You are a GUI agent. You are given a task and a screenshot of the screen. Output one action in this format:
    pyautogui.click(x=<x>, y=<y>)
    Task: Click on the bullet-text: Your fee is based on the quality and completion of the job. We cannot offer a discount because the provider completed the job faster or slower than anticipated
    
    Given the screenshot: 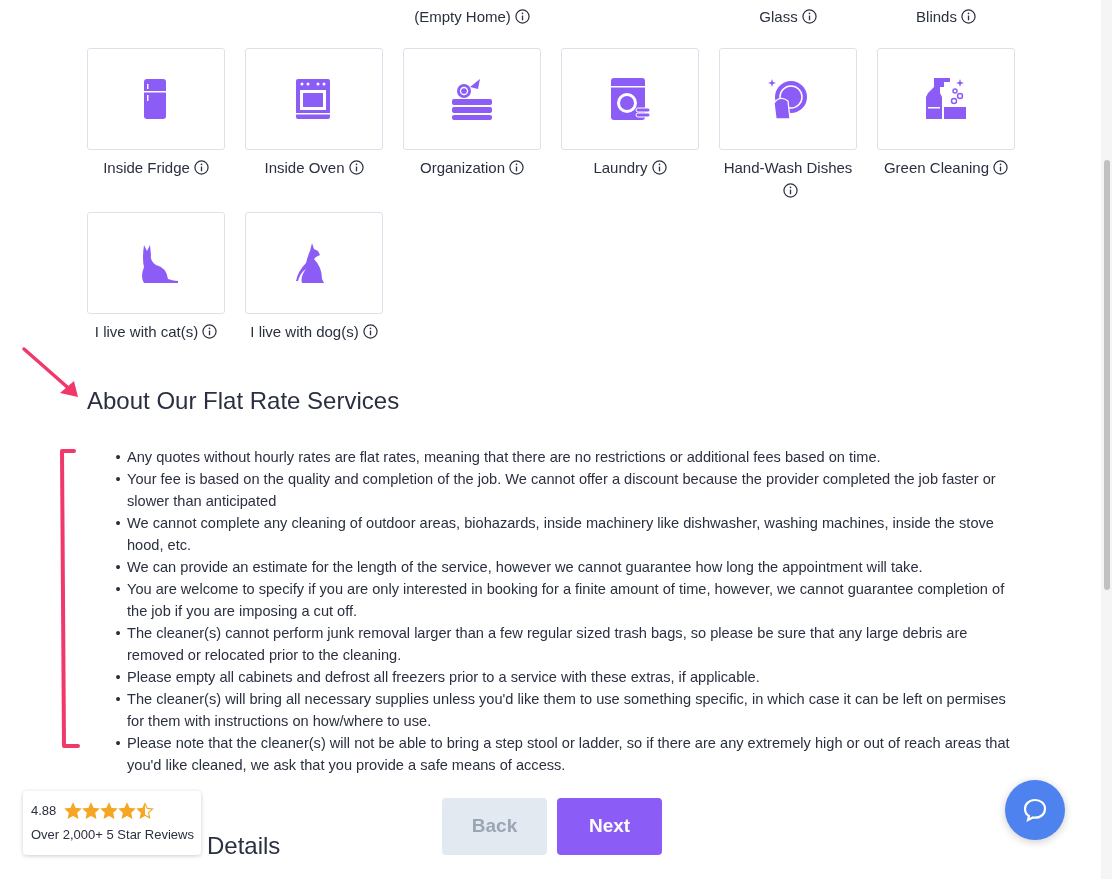 What is the action you would take?
    pyautogui.click(x=562, y=490)
    